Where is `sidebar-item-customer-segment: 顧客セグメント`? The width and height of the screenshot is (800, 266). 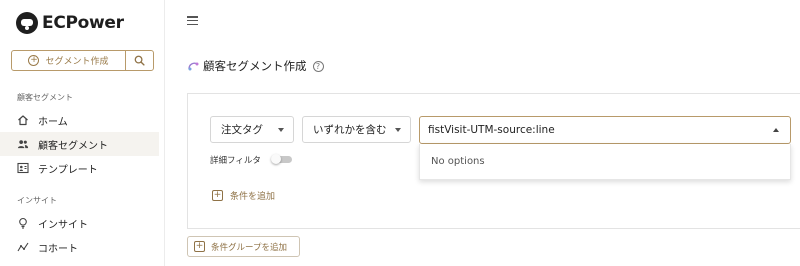
sidebar-item-customer-segment: 顧客セグメント is located at coordinates (79, 144).